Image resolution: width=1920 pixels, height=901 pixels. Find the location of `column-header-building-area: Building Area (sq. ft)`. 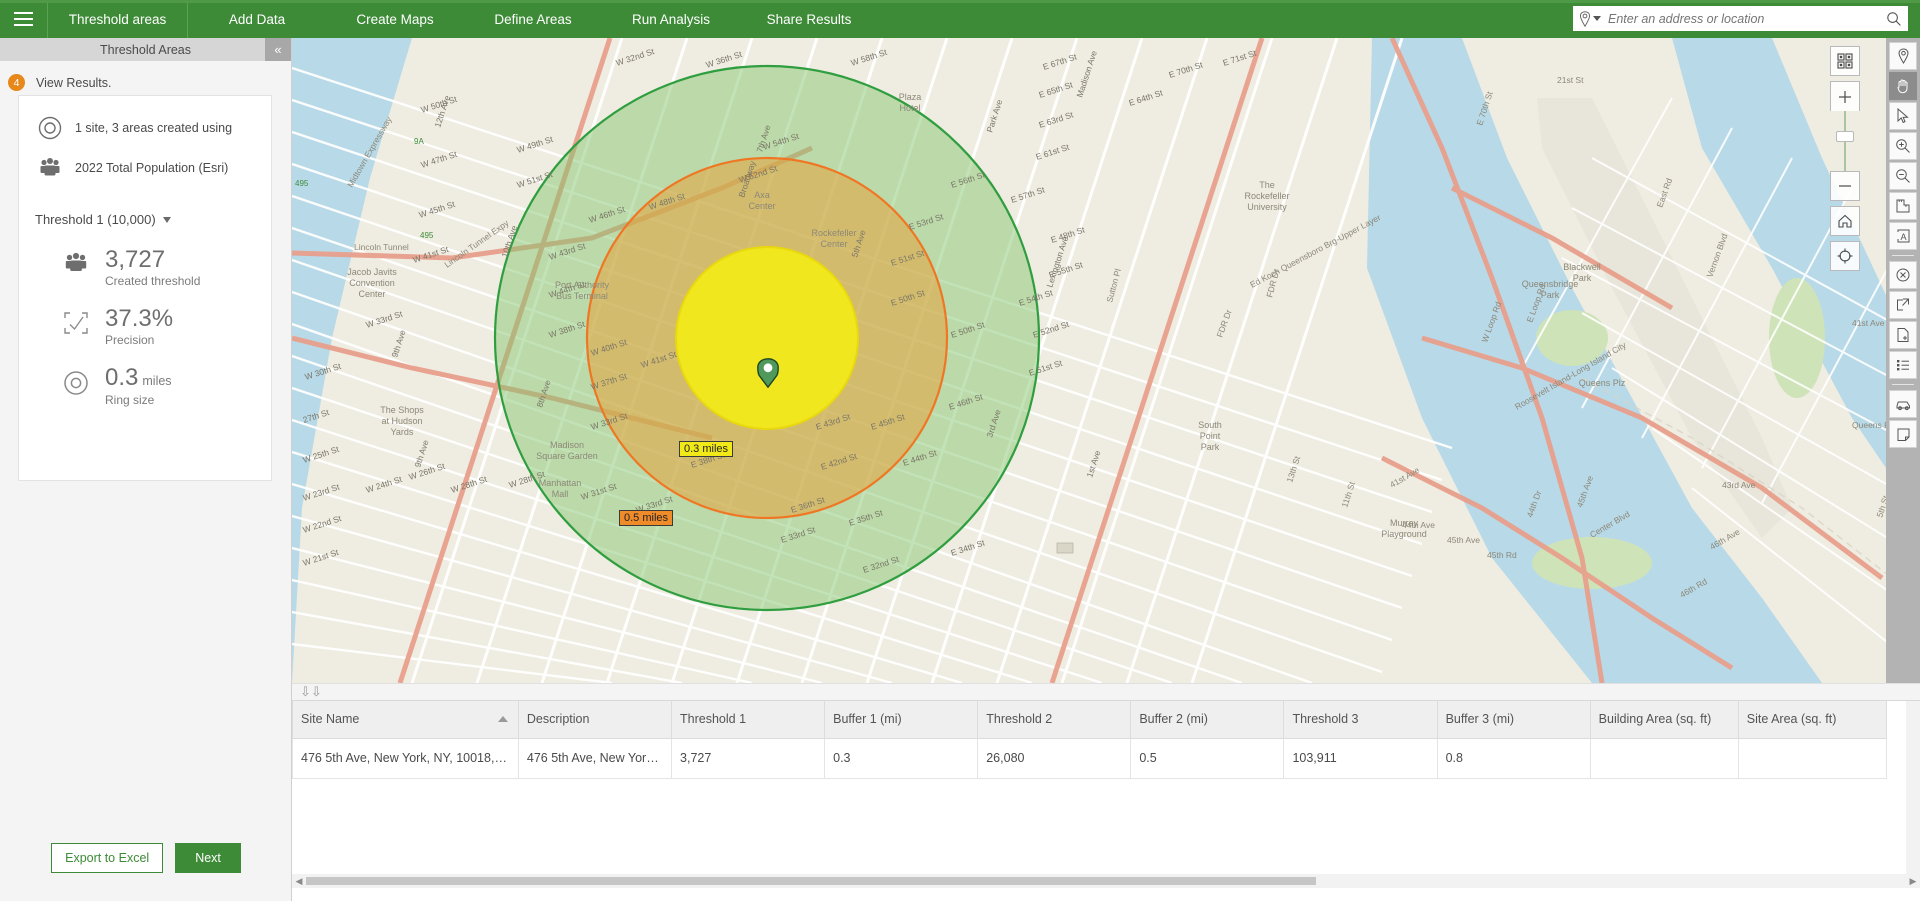

column-header-building-area: Building Area (sq. ft) is located at coordinates (1664, 720).